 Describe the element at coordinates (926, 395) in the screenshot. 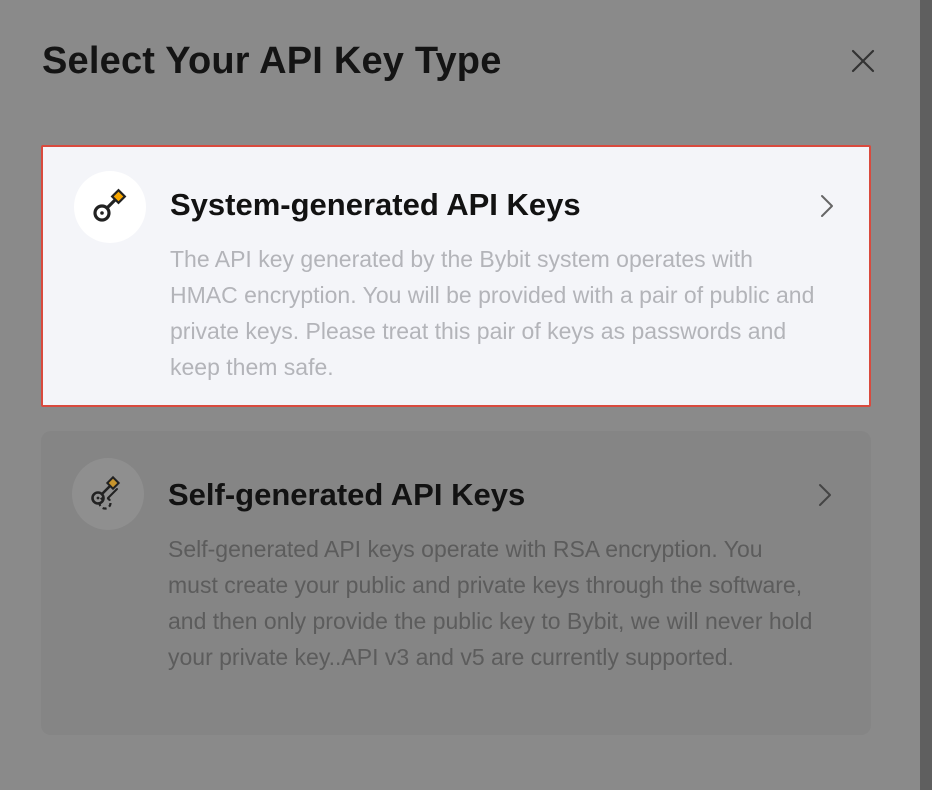

I see `window-edge` at that location.